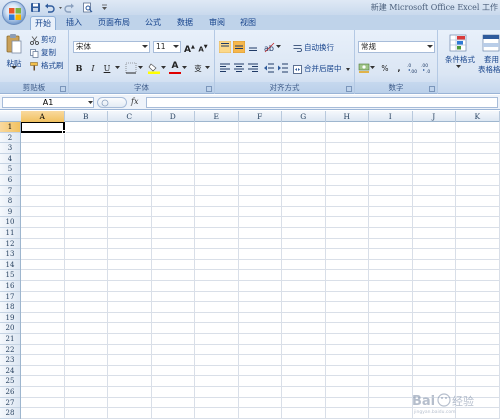 The width and height of the screenshot is (500, 419). Describe the element at coordinates (48, 102) in the screenshot. I see `name-box: A1` at that location.